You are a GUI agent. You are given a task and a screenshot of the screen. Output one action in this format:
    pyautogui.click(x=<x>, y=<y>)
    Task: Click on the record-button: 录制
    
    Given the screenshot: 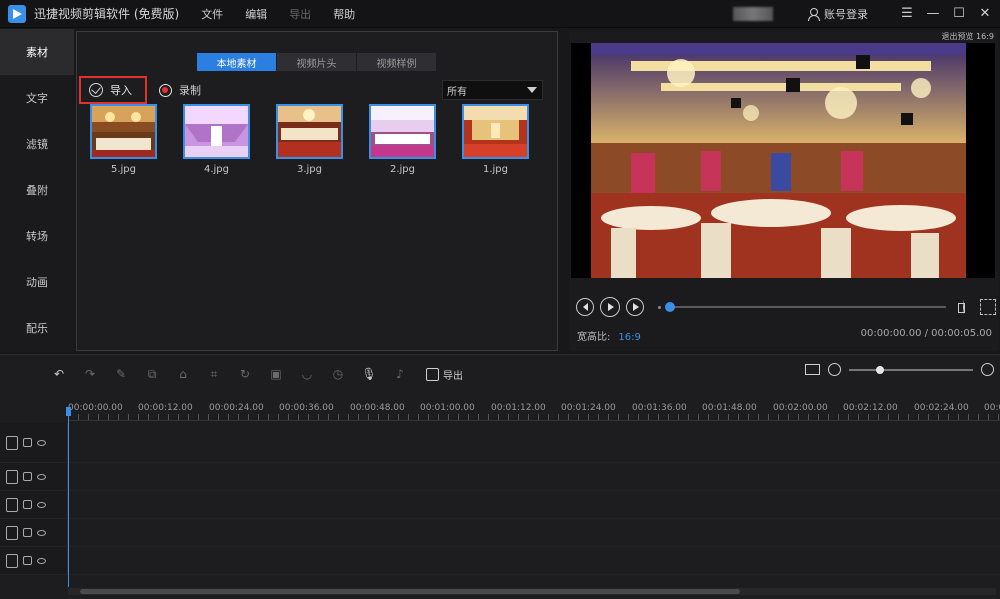 What is the action you would take?
    pyautogui.click(x=180, y=90)
    